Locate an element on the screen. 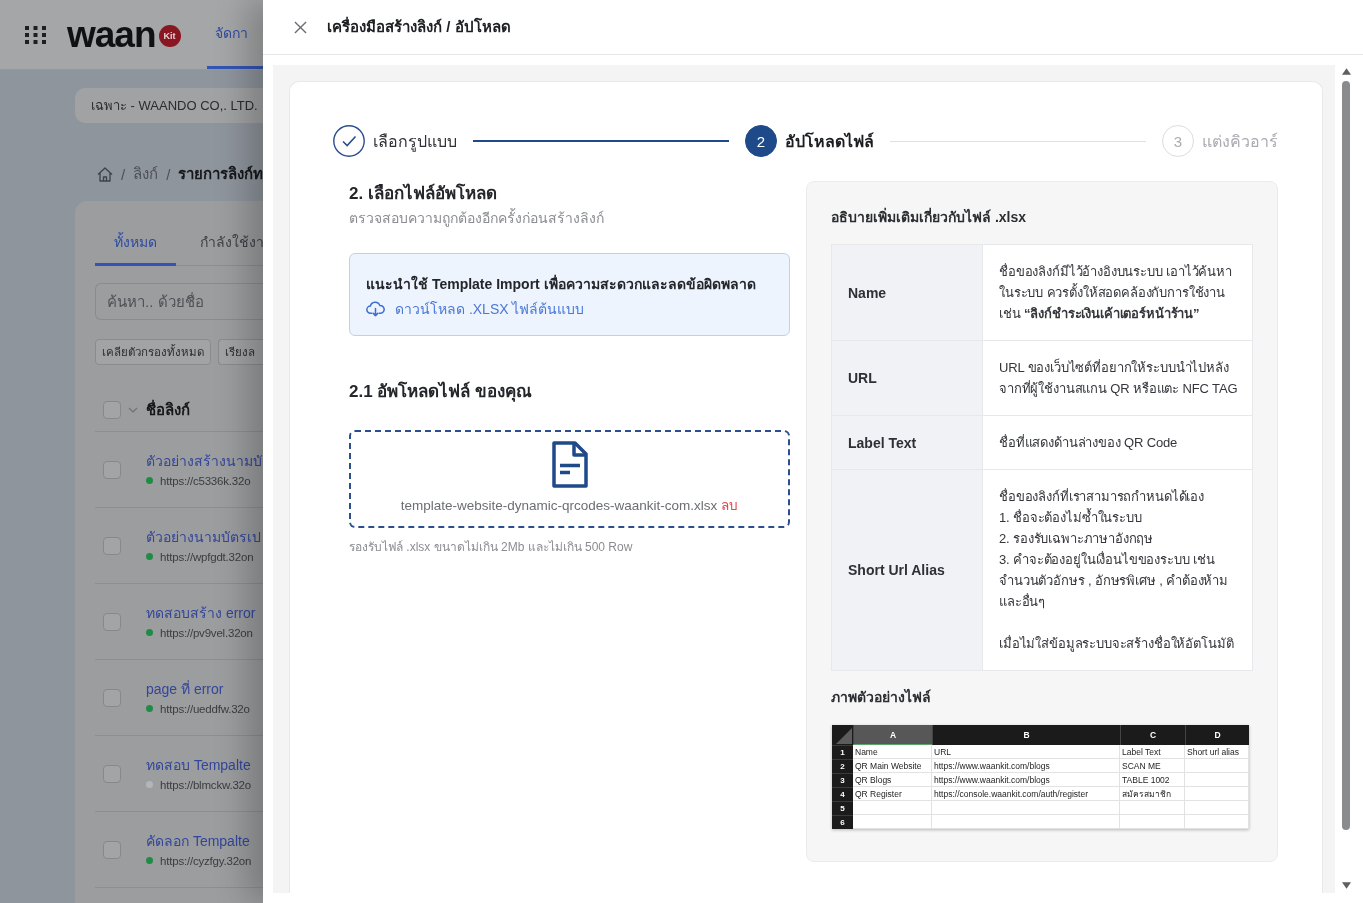 The width and height of the screenshot is (1363, 903). company-selector: เฉพาะ - WAANDO CO,. LTD. is located at coordinates (169, 105).